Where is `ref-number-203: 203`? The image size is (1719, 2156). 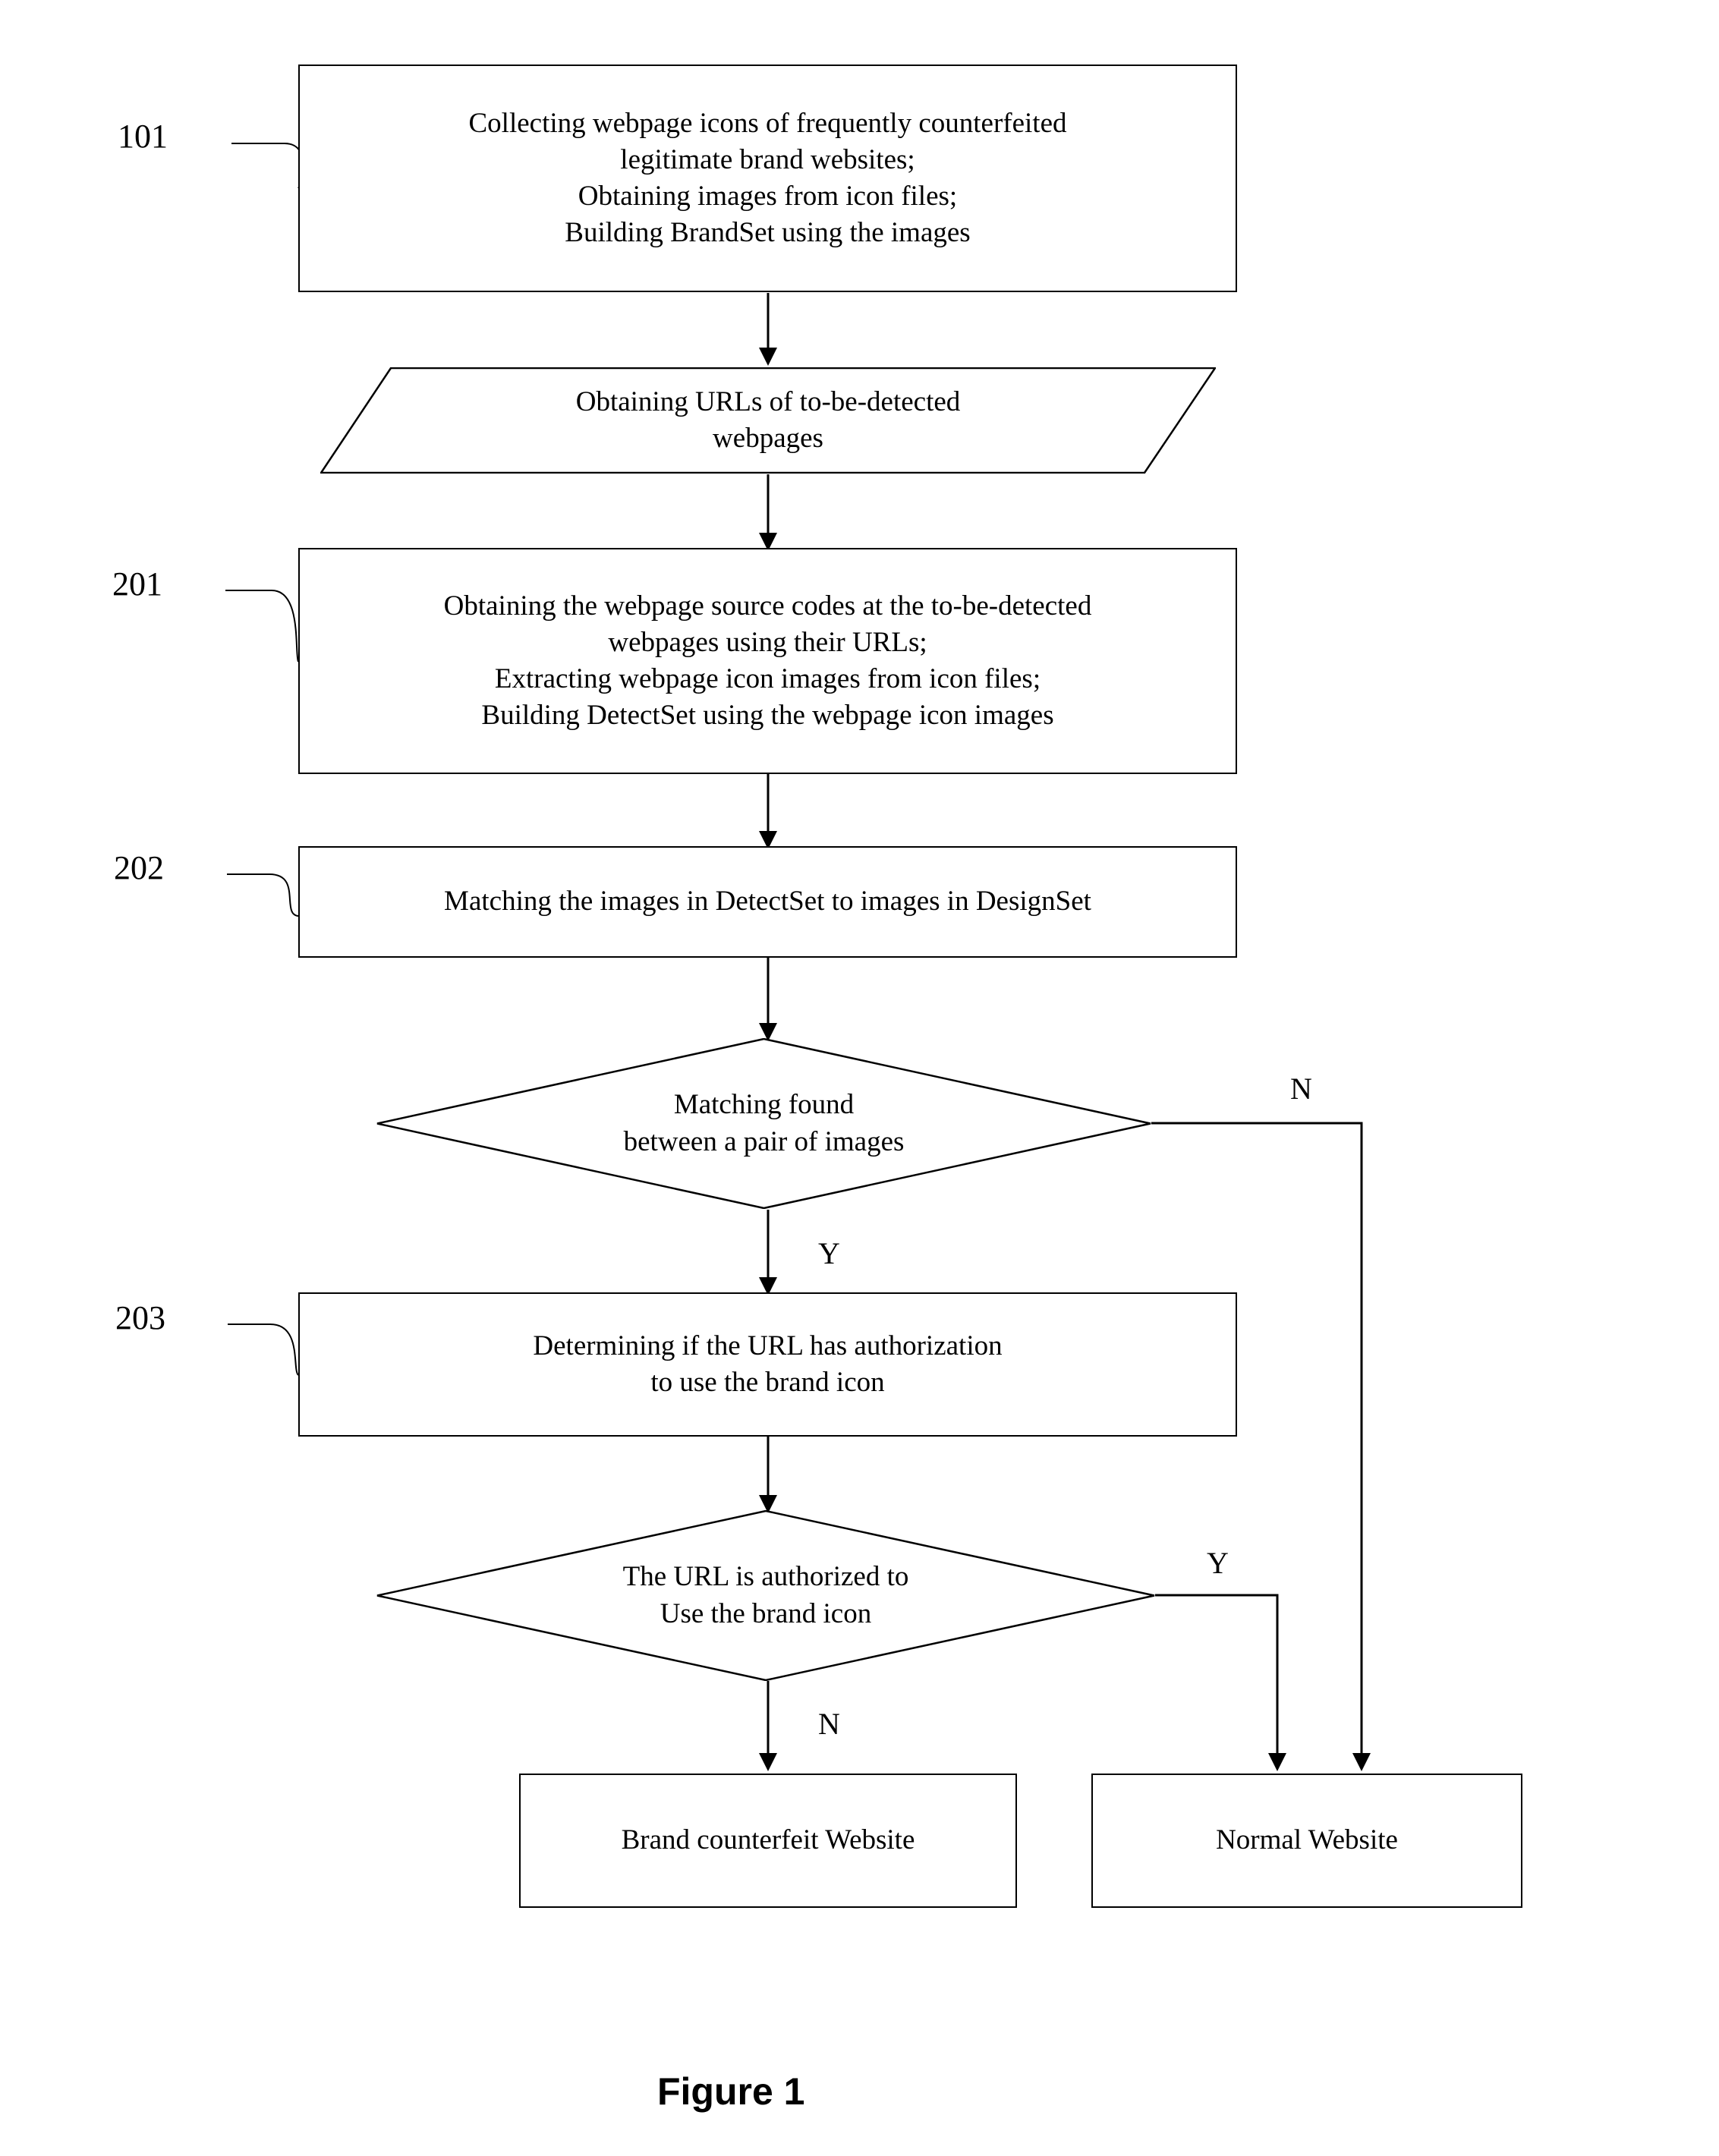
ref-number-203: 203 is located at coordinates (140, 1317).